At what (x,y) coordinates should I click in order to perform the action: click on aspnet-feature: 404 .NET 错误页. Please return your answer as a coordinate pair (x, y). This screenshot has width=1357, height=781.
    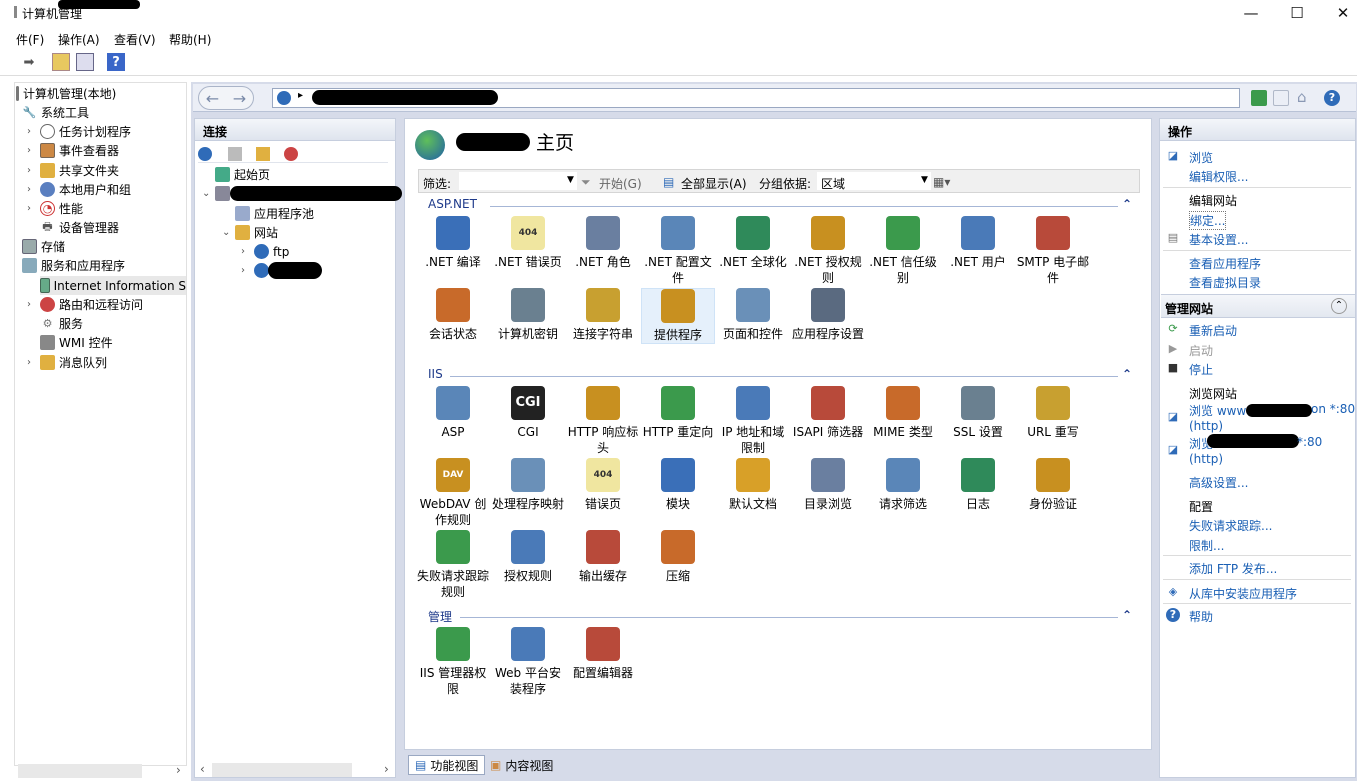
    Looking at the image, I should click on (528, 243).